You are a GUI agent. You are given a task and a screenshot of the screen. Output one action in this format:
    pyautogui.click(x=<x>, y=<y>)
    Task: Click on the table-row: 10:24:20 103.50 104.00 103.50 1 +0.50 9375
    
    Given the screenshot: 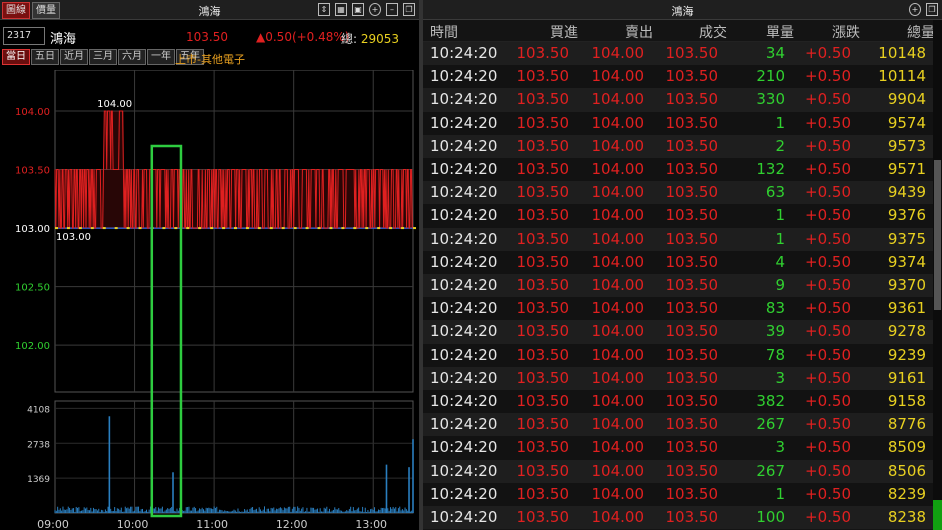 What is the action you would take?
    pyautogui.click(x=678, y=239)
    